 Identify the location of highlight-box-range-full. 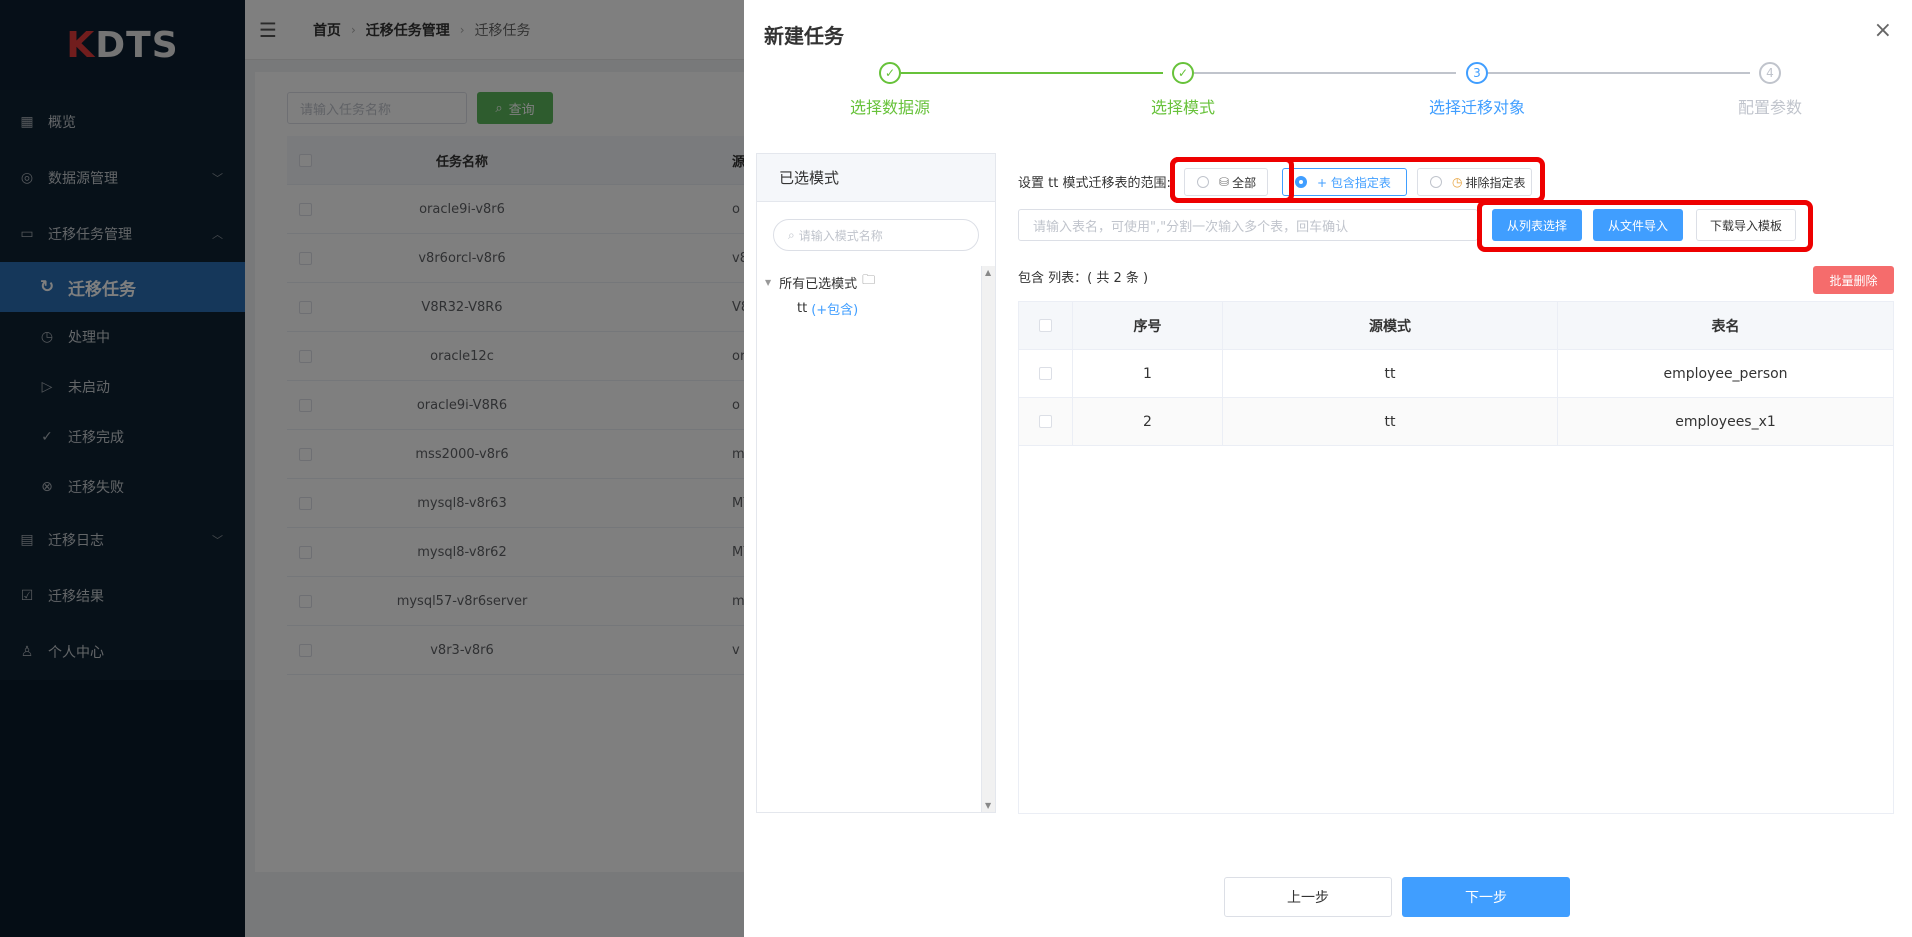
(1357, 180).